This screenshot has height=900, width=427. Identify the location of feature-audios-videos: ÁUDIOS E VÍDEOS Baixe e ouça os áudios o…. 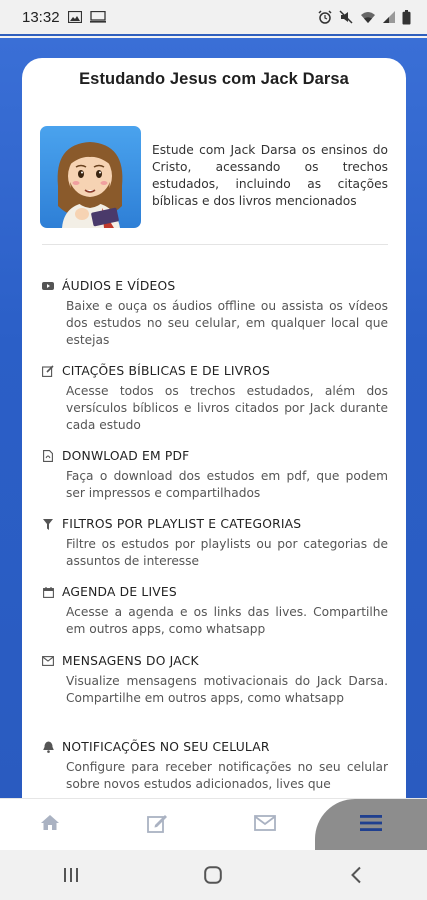
(215, 312).